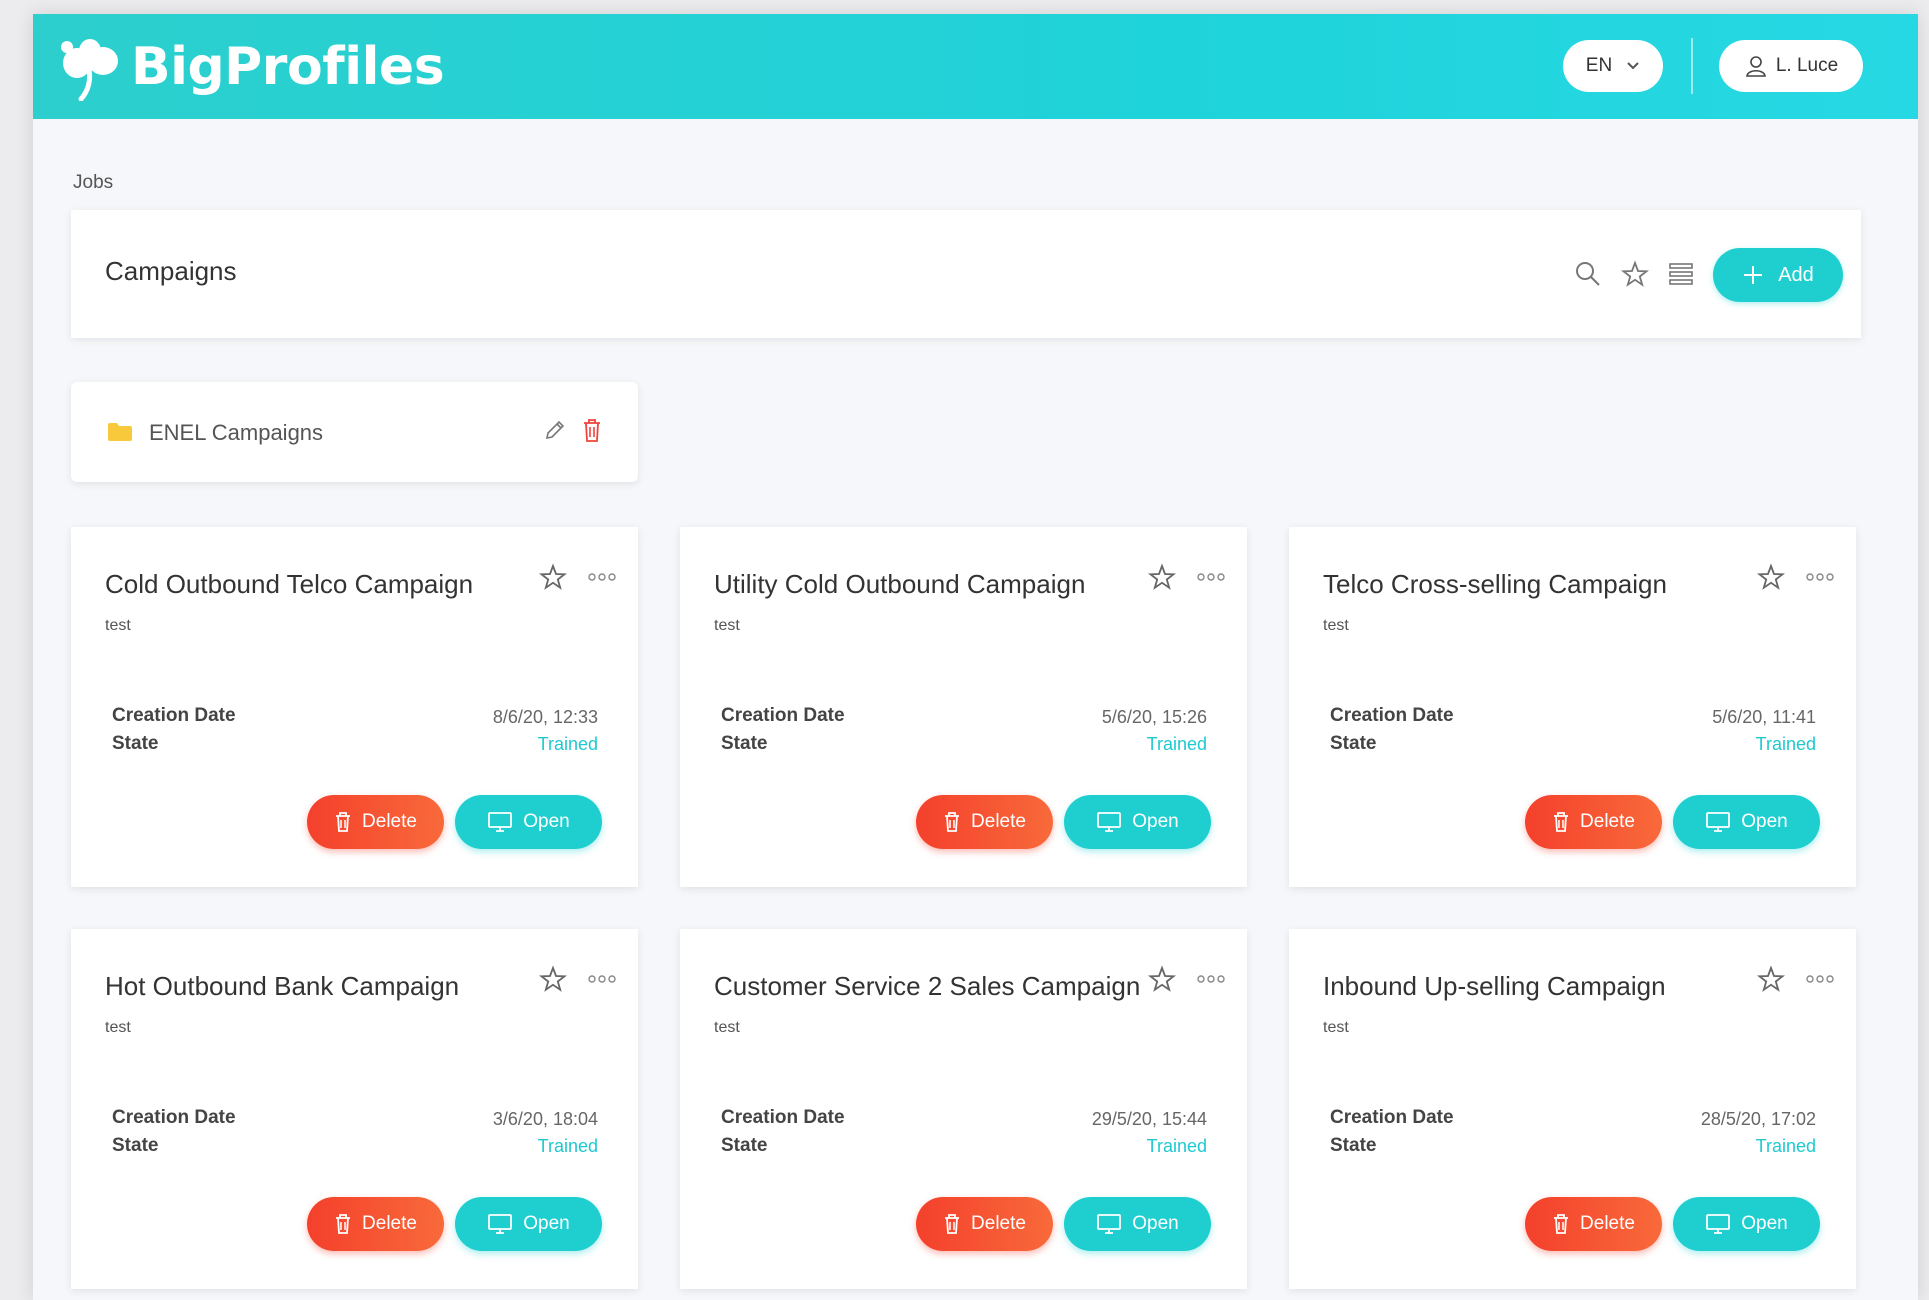  Describe the element at coordinates (1635, 274) in the screenshot. I see `star-icon` at that location.